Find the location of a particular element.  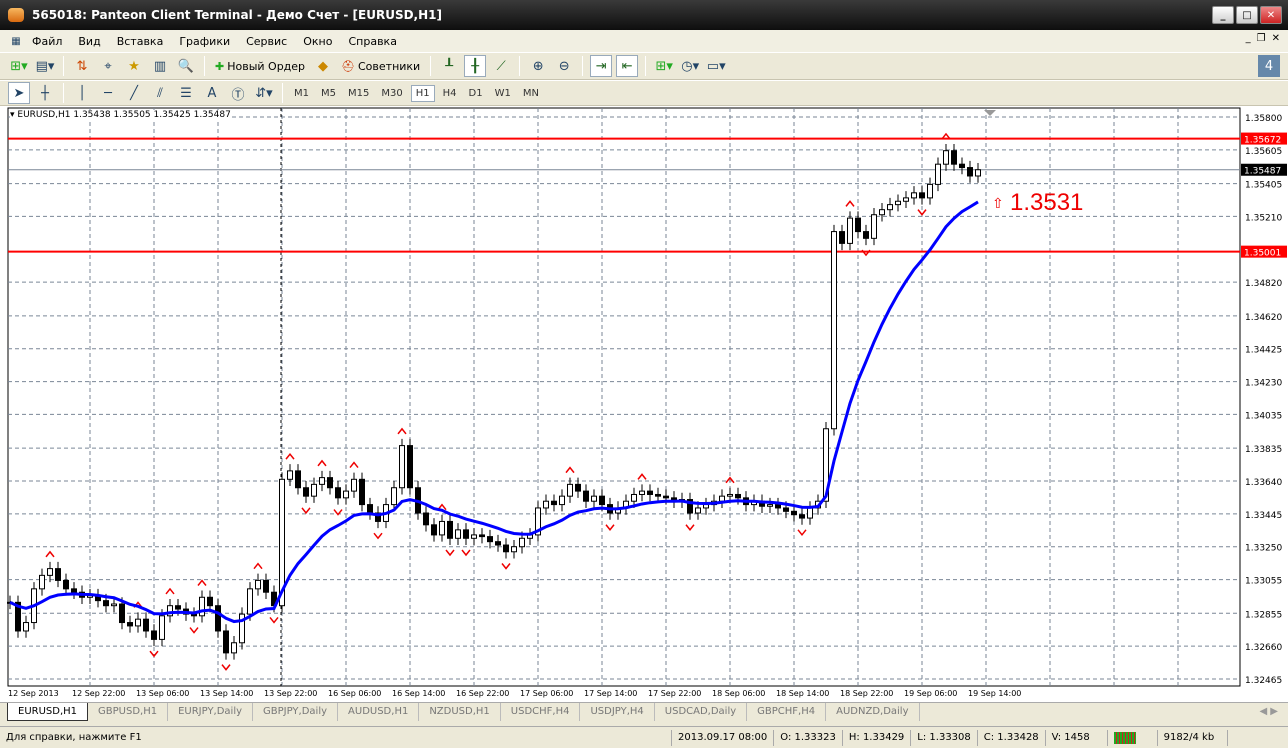

equidistant-channel-icon: ⫽ is located at coordinates (160, 93).